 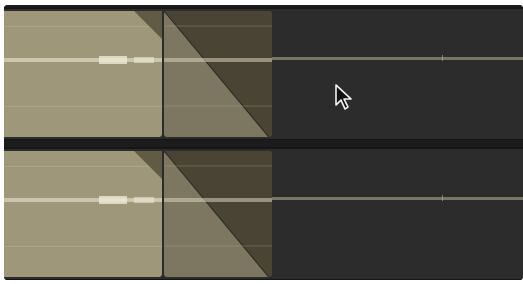 What do you see at coordinates (343, 97) in the screenshot?
I see `mouse-arrow-icon` at bounding box center [343, 97].